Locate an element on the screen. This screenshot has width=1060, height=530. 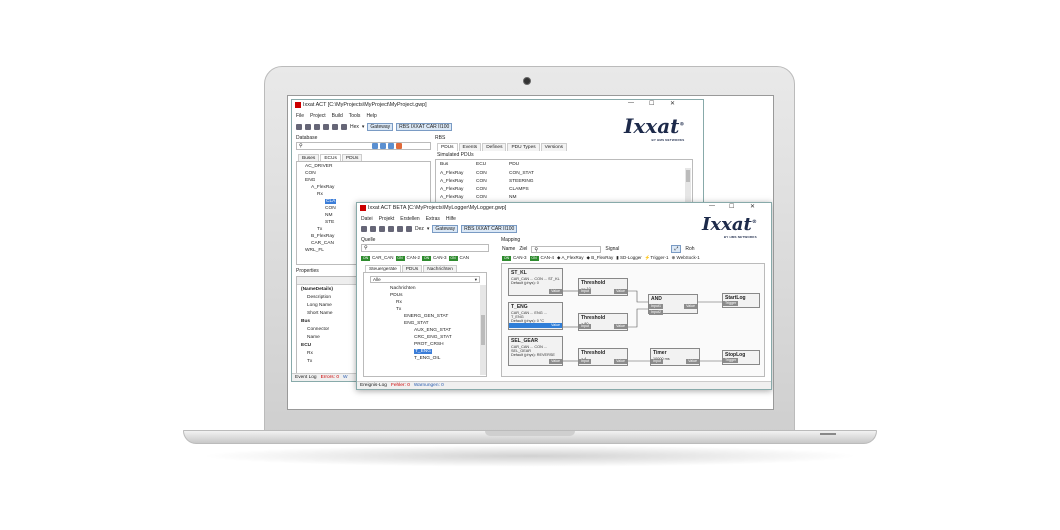
new-icon is located at coordinates (299, 127).